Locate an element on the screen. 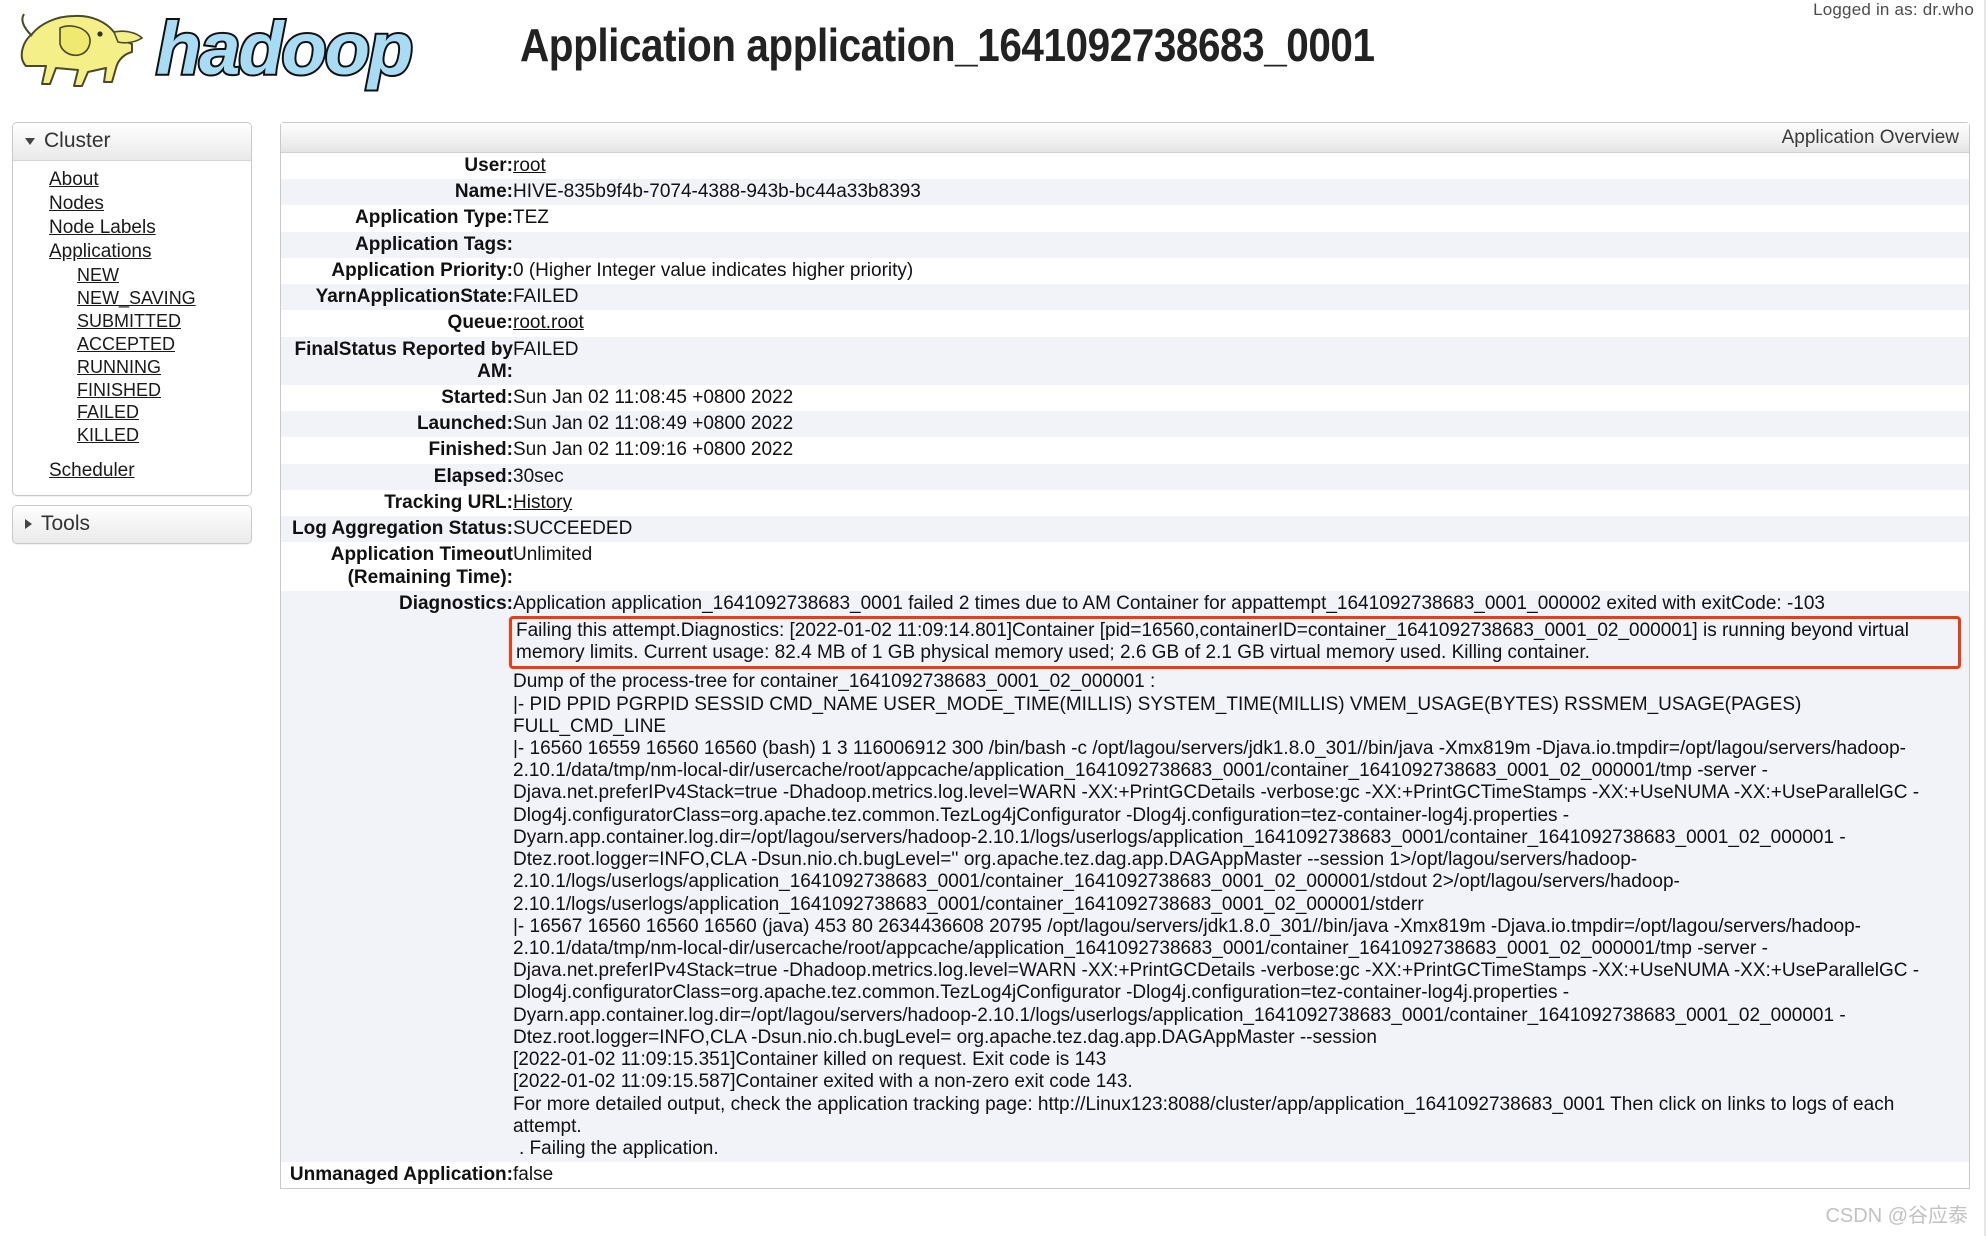 This screenshot has height=1236, width=1986. row-label-application-timeout: Application Timeout (Remaining Time): is located at coordinates (397, 566).